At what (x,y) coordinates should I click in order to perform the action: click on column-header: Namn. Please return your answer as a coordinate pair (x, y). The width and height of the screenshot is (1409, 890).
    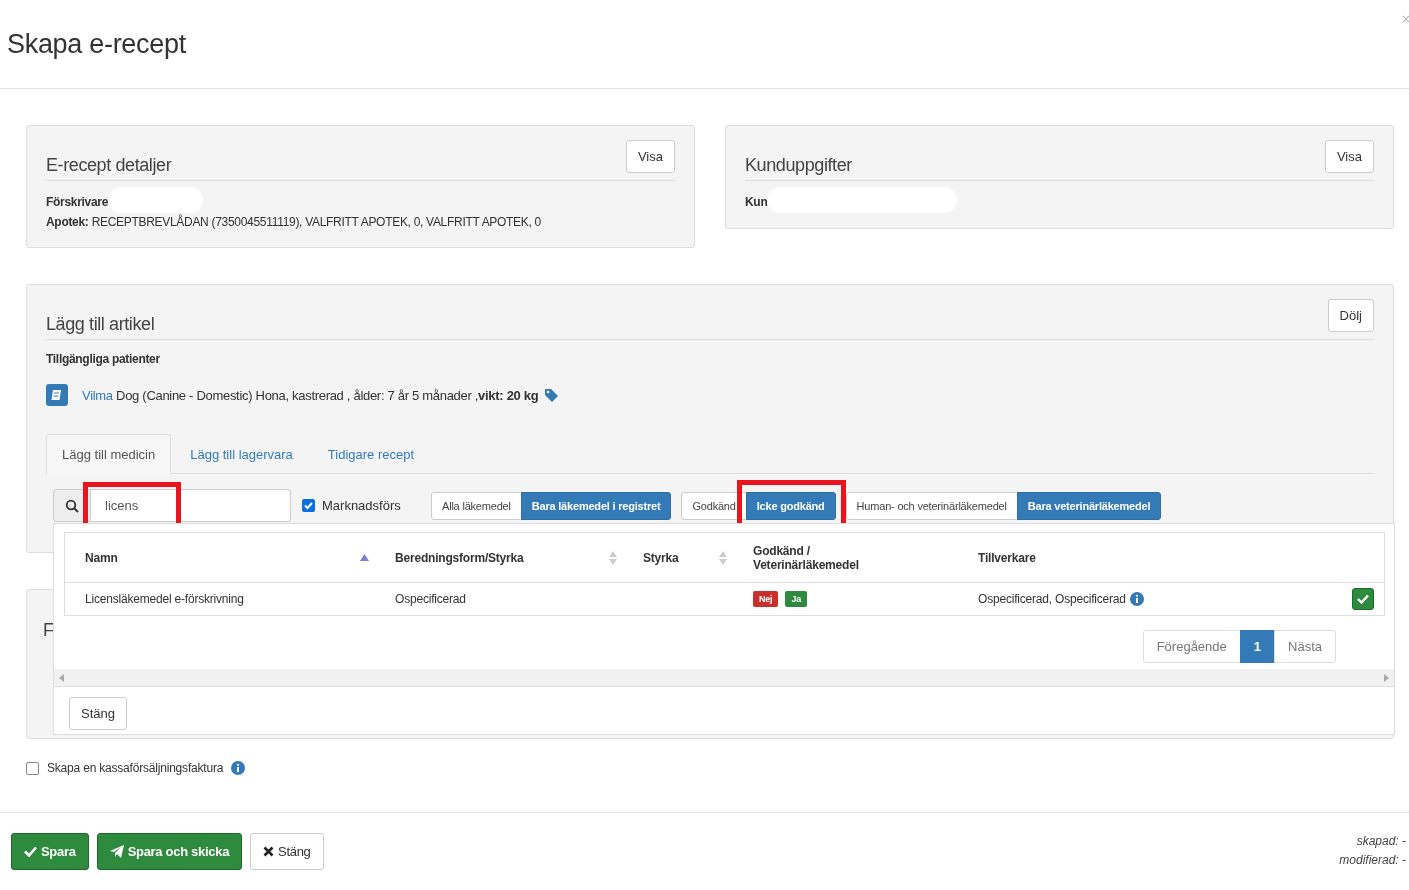
    Looking at the image, I should click on (224, 557).